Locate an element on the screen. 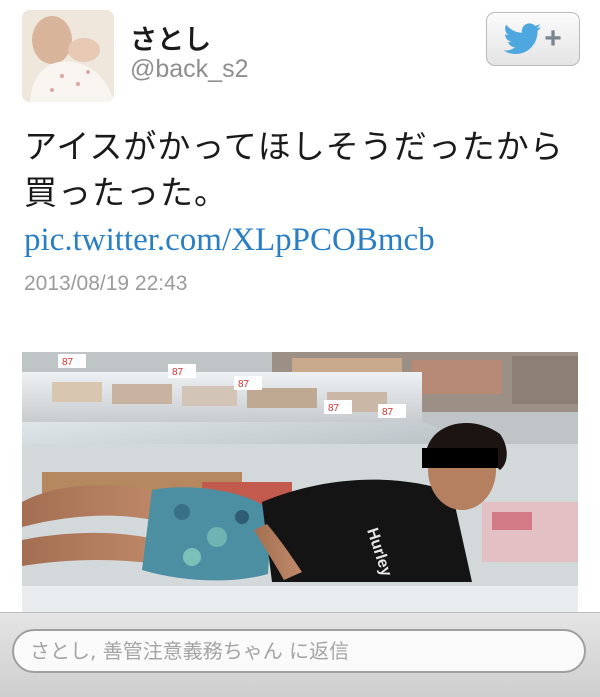  user-avatar is located at coordinates (68, 56).